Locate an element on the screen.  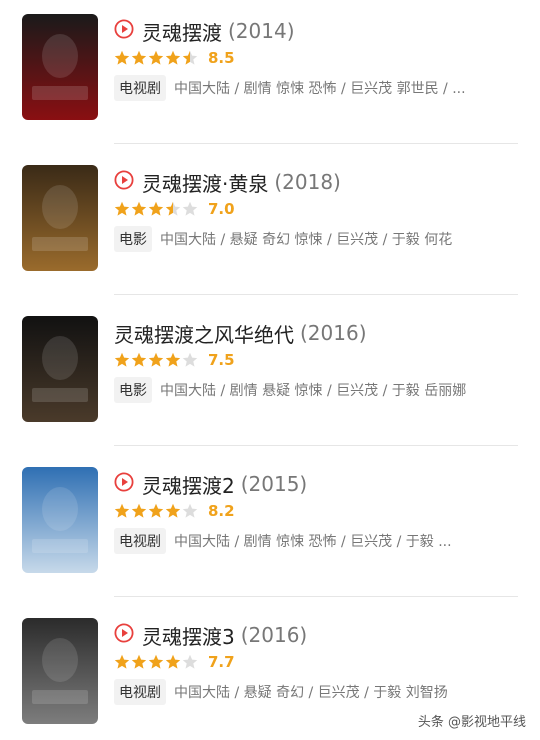
title-row: 灵魂摆渡 (2014) is located at coordinates (204, 31).